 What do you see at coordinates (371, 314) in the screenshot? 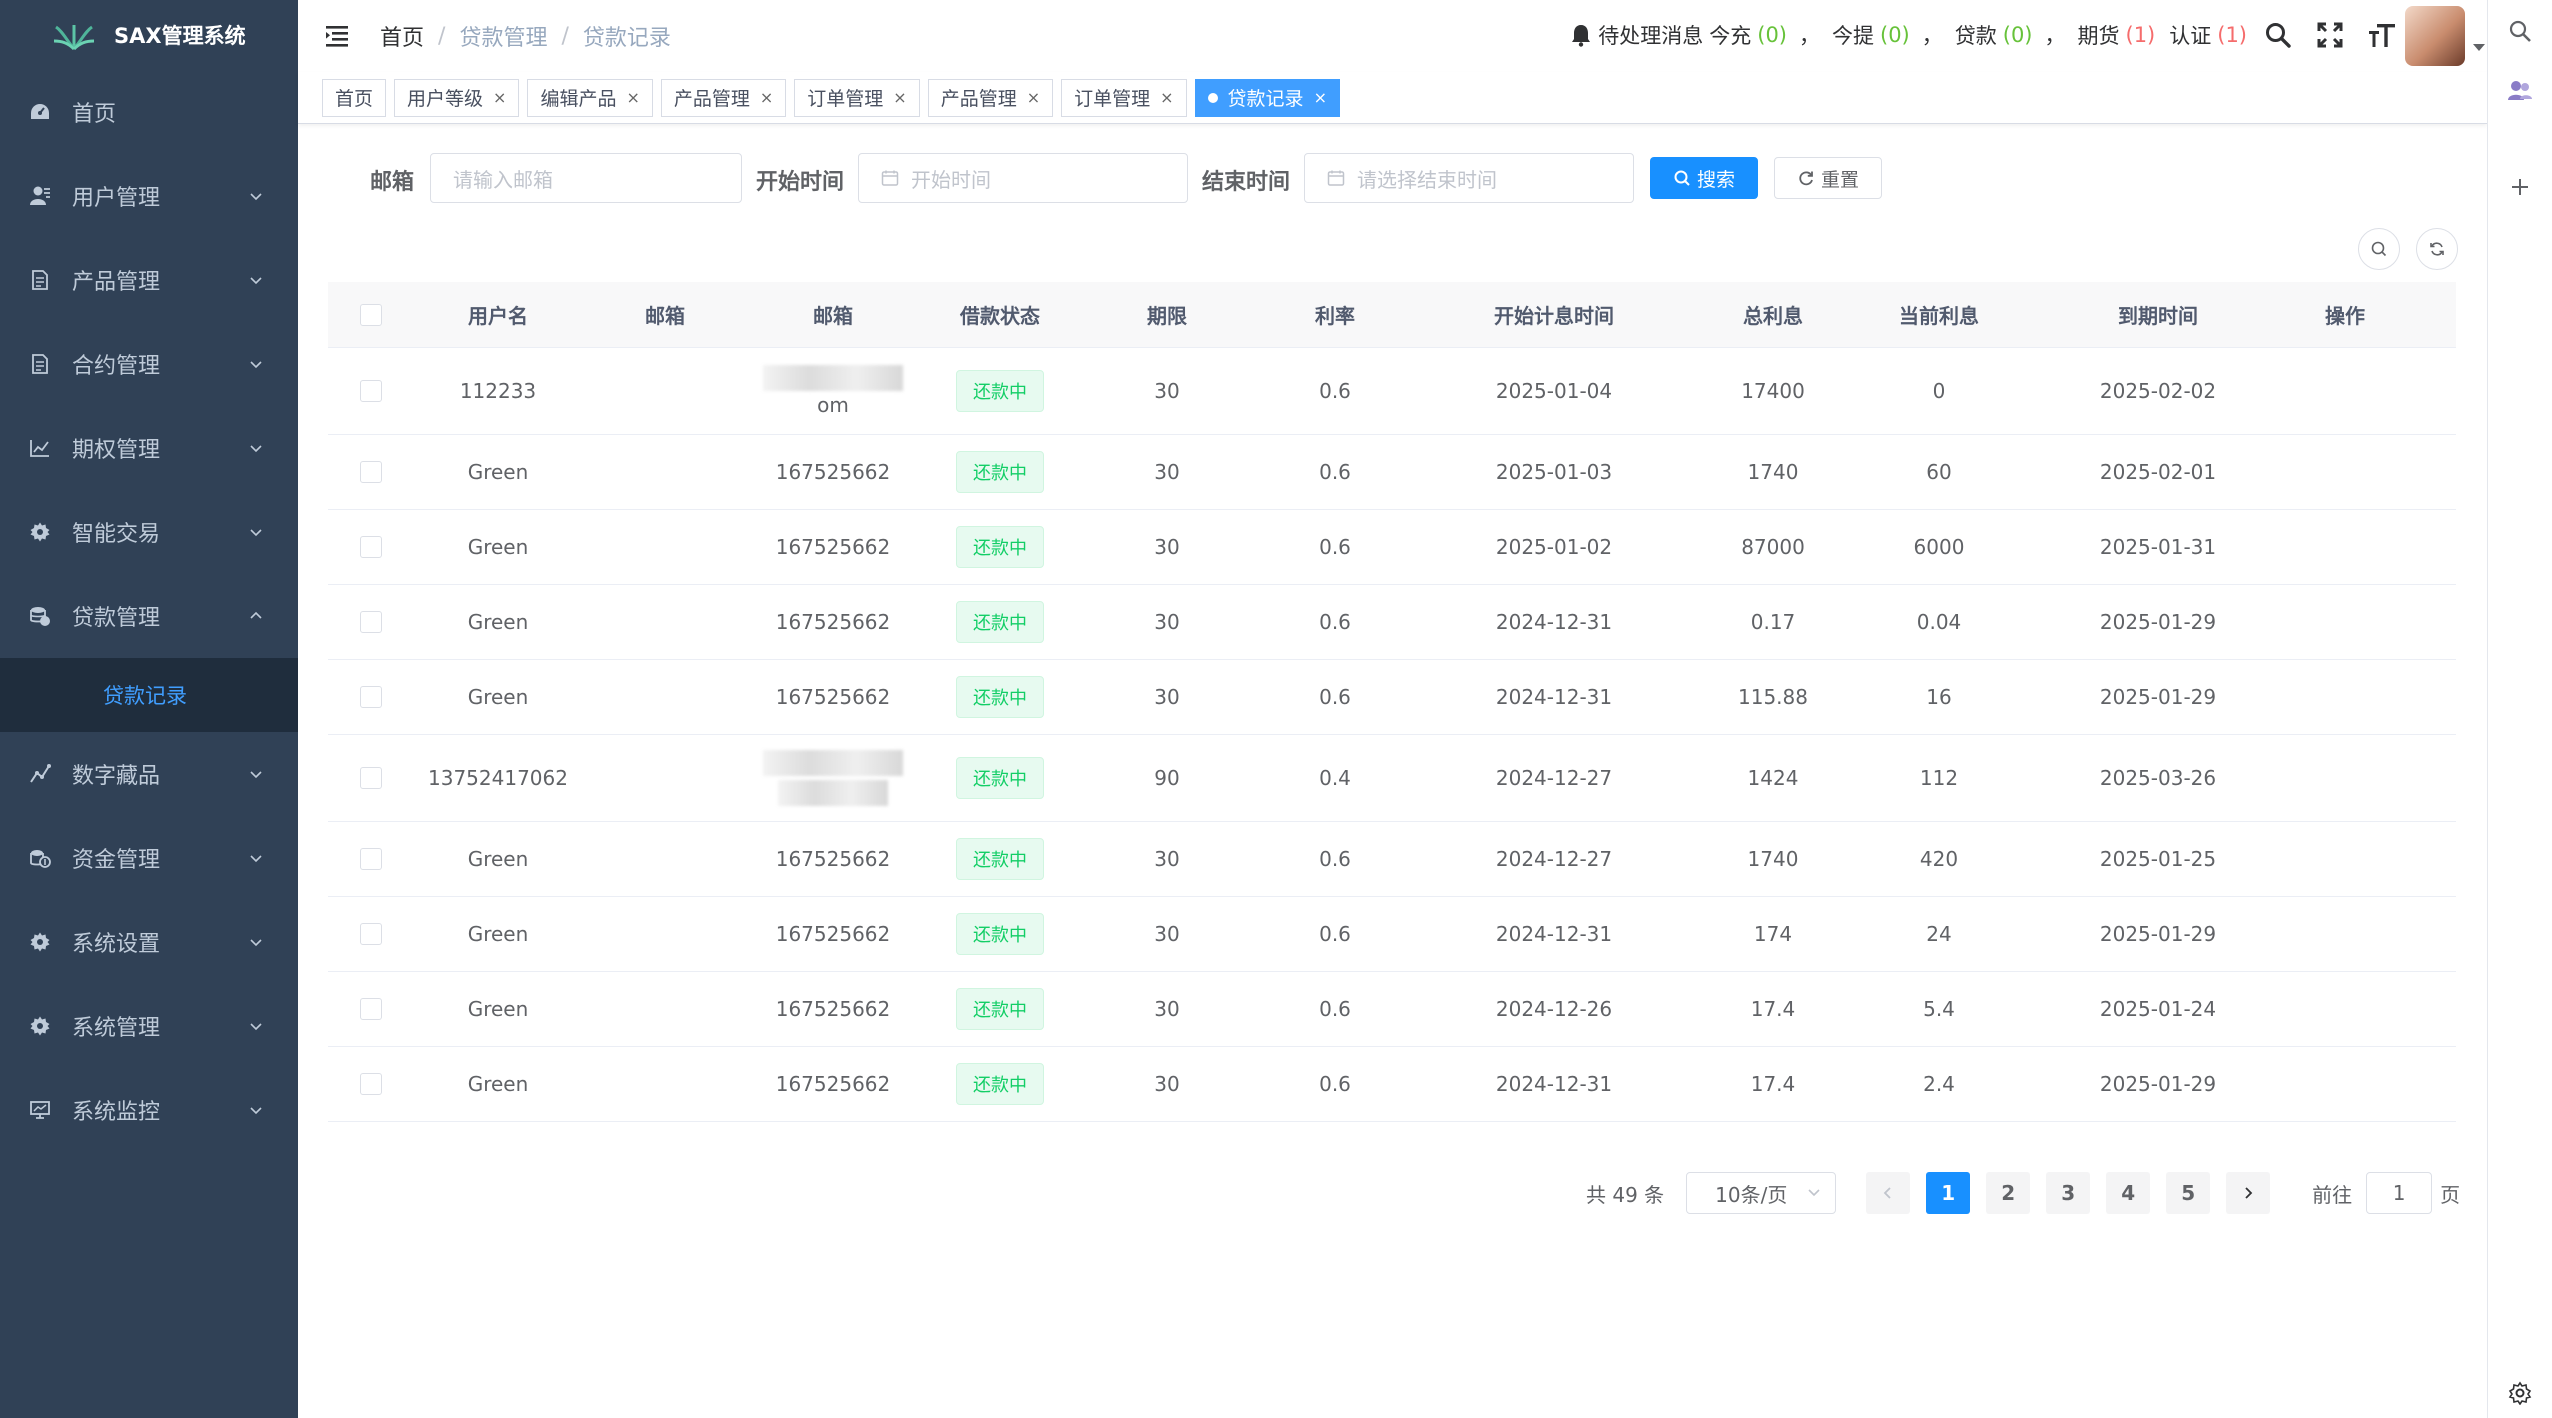
I see `select-all-checkbox` at bounding box center [371, 314].